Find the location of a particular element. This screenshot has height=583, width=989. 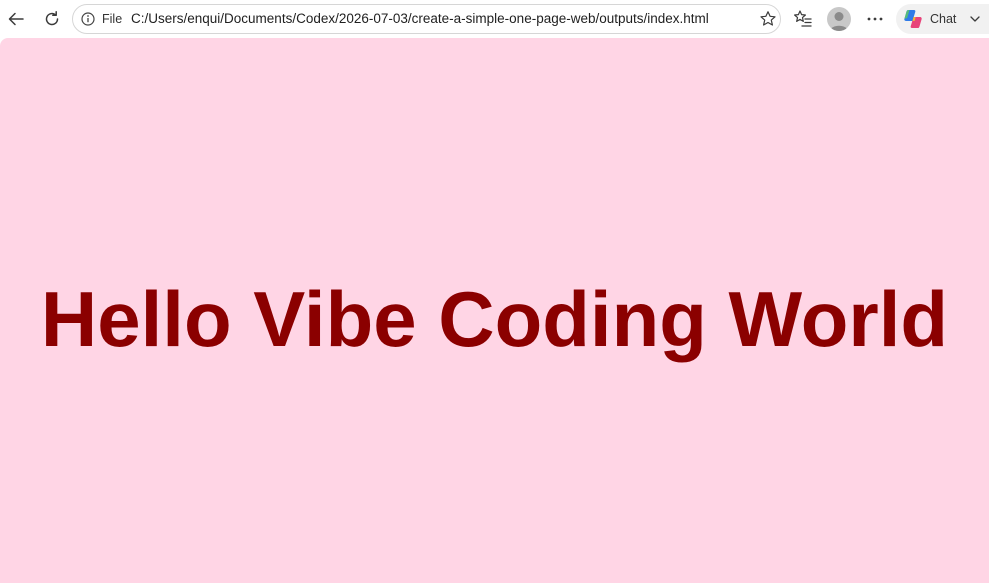

more-options-icon is located at coordinates (875, 19).